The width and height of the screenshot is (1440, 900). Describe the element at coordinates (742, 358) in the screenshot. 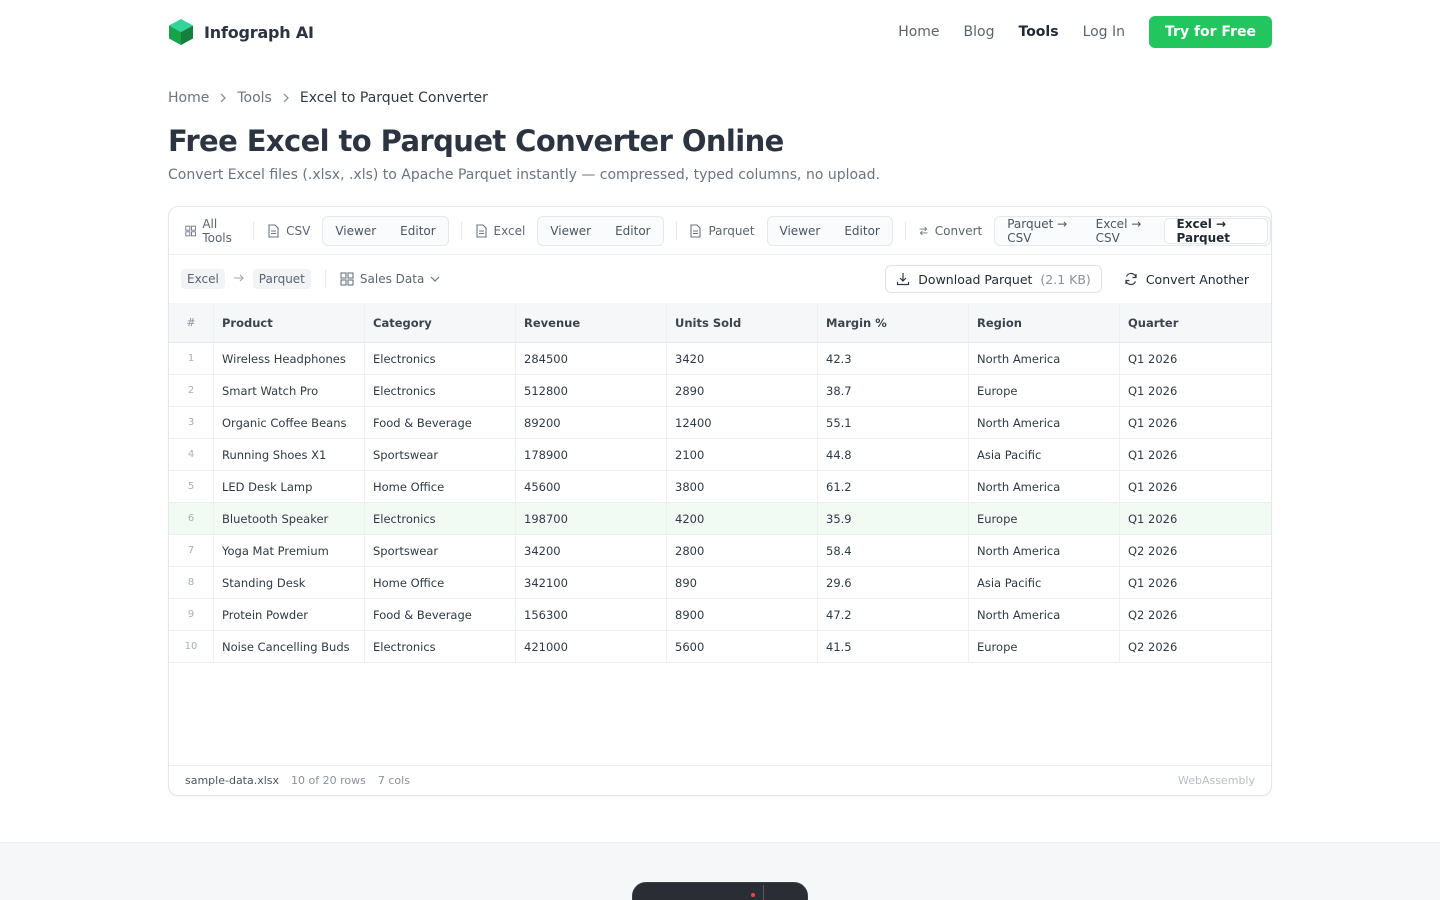

I see `table-cell: 3420` at that location.